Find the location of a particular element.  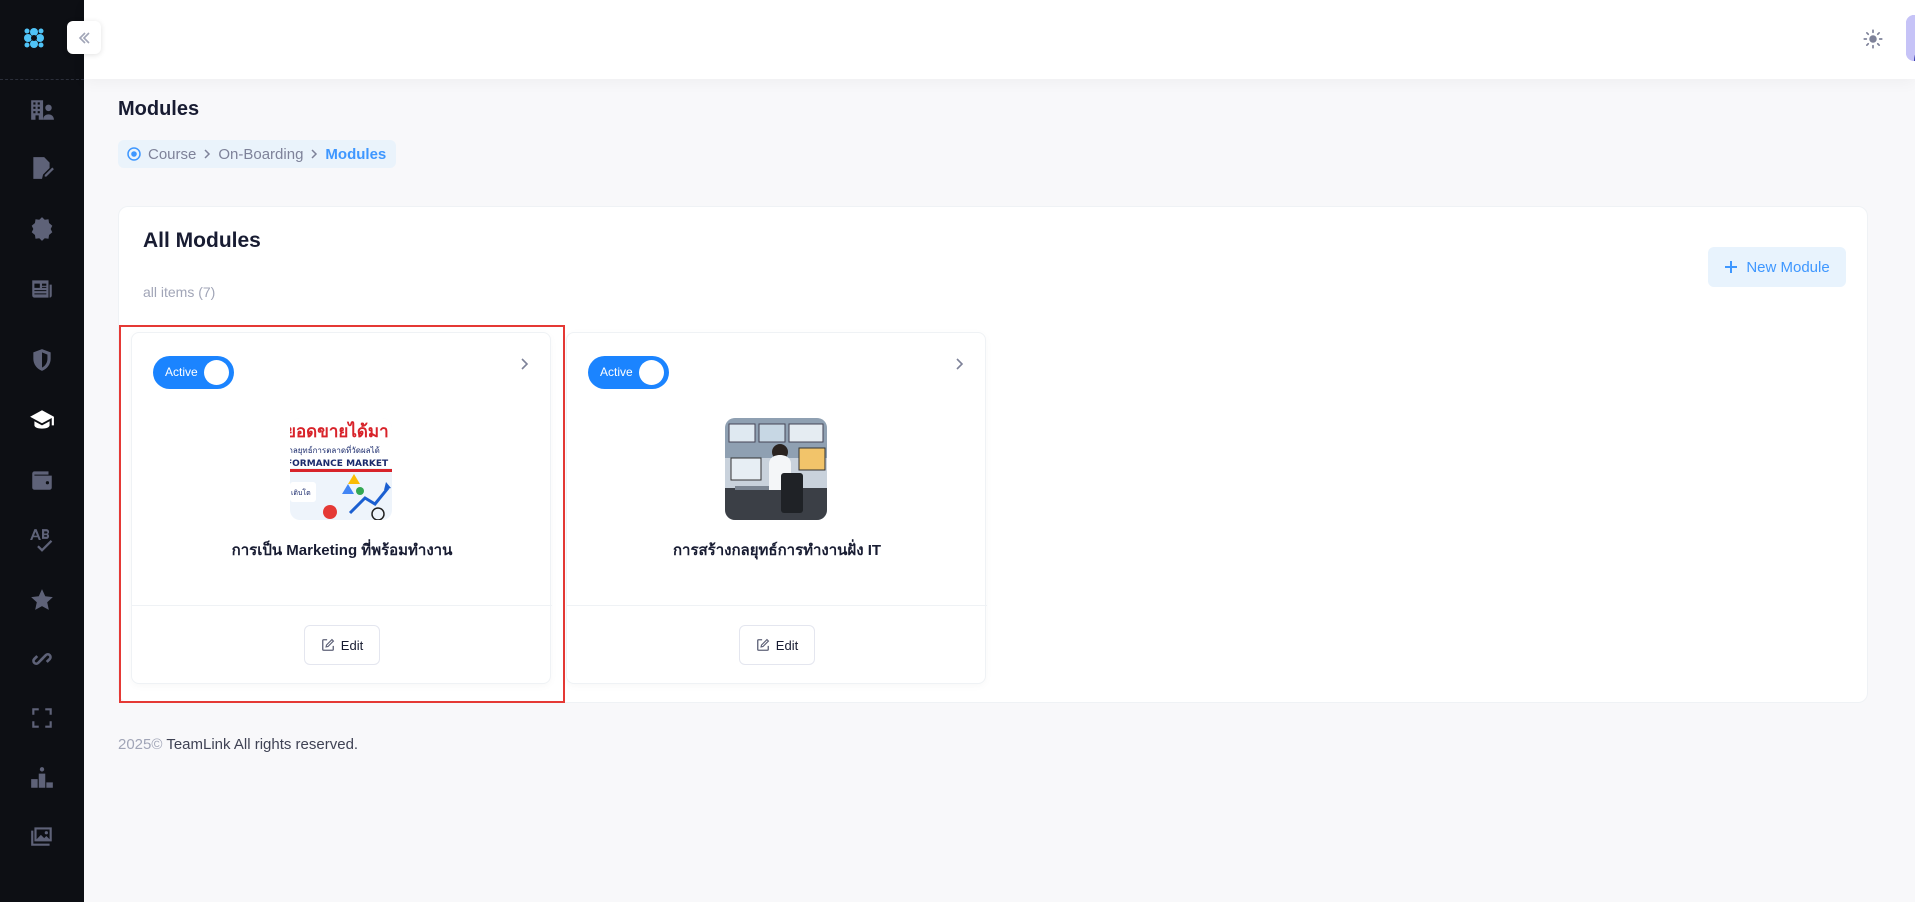

building-users-icon is located at coordinates (42, 110).